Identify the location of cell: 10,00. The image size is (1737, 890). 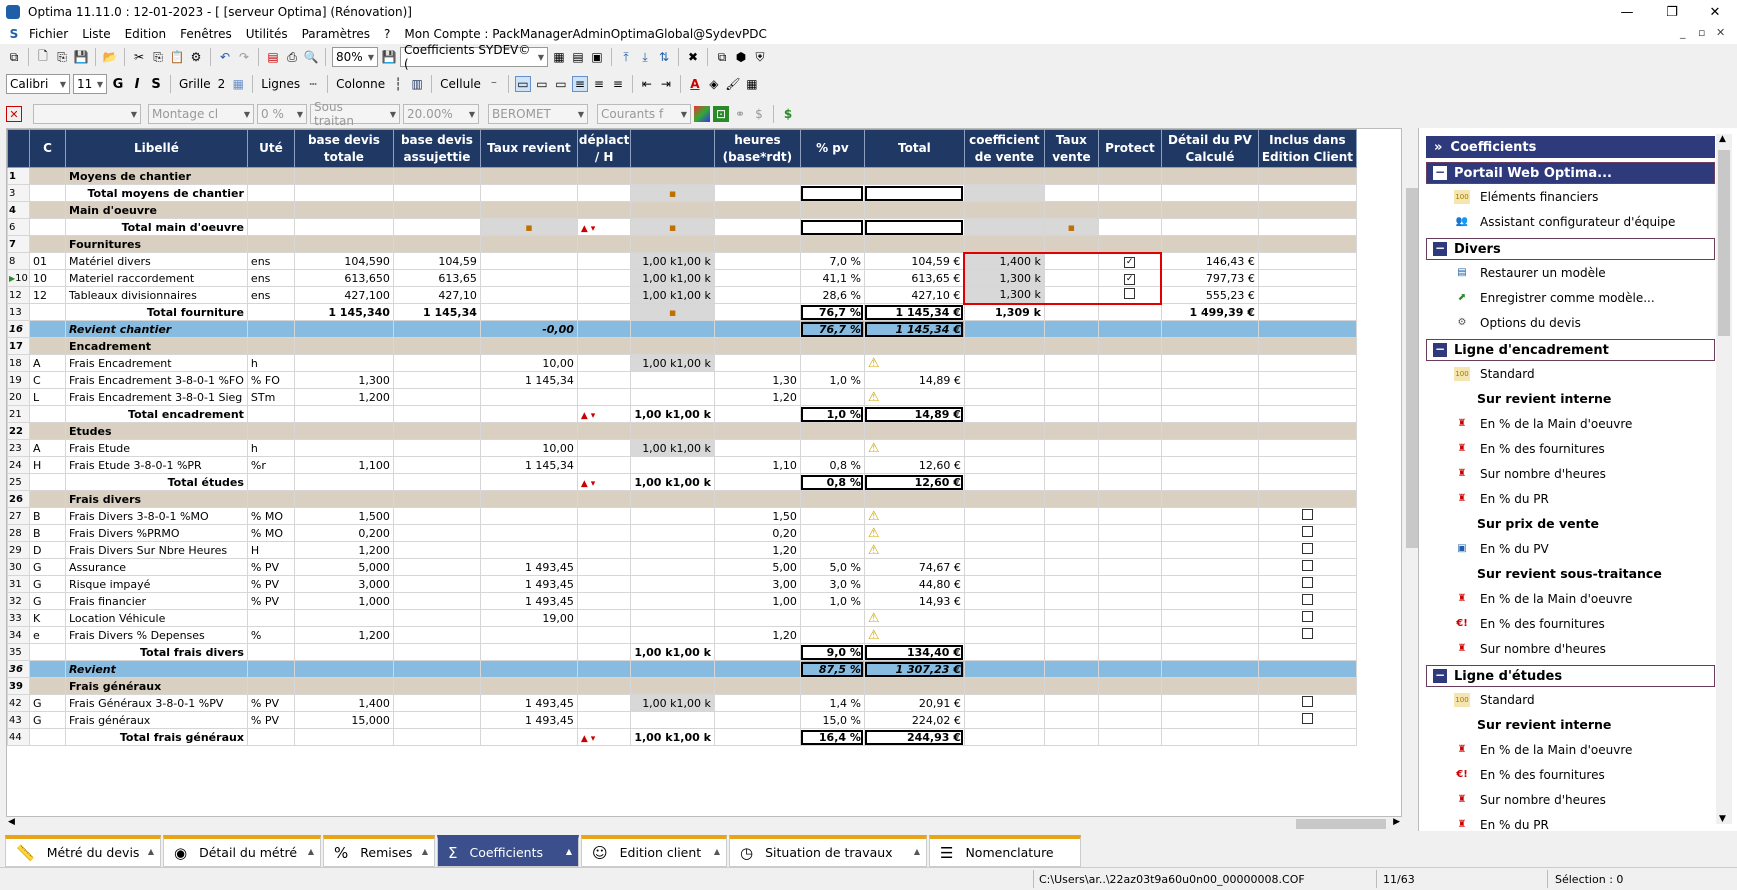
(528, 448).